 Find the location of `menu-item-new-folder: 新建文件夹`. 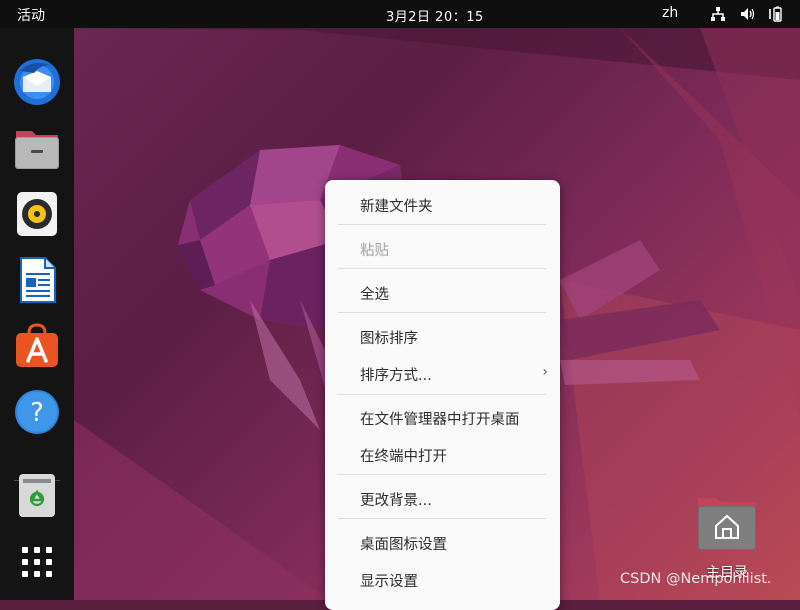

menu-item-new-folder: 新建文件夹 is located at coordinates (442, 204).